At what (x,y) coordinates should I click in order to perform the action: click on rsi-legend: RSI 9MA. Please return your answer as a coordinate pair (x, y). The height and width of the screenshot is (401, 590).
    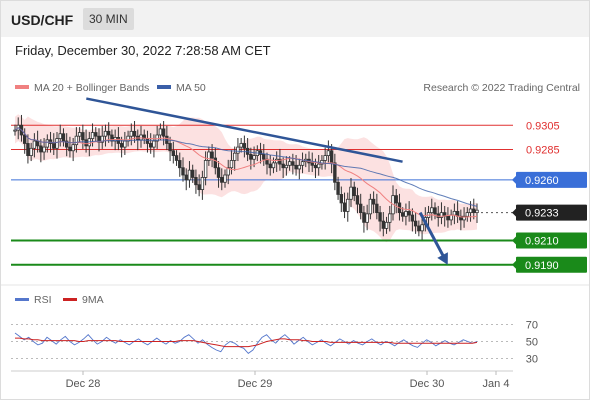
    Looking at the image, I should click on (59, 300).